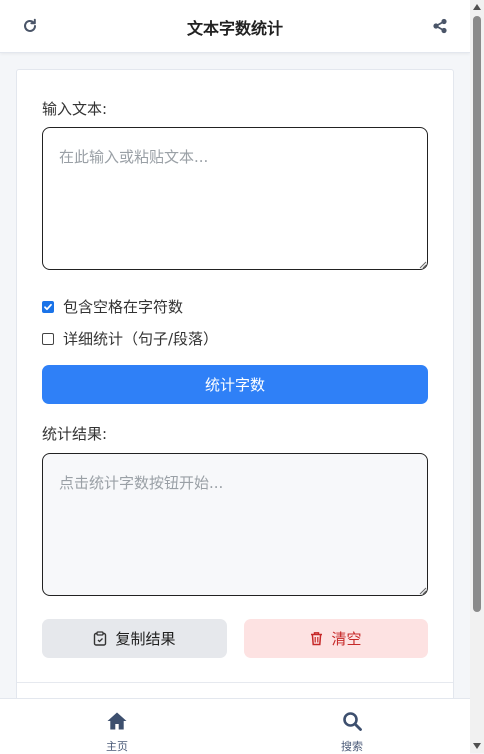  Describe the element at coordinates (48, 338) in the screenshot. I see `checkbox-unchecked` at that location.